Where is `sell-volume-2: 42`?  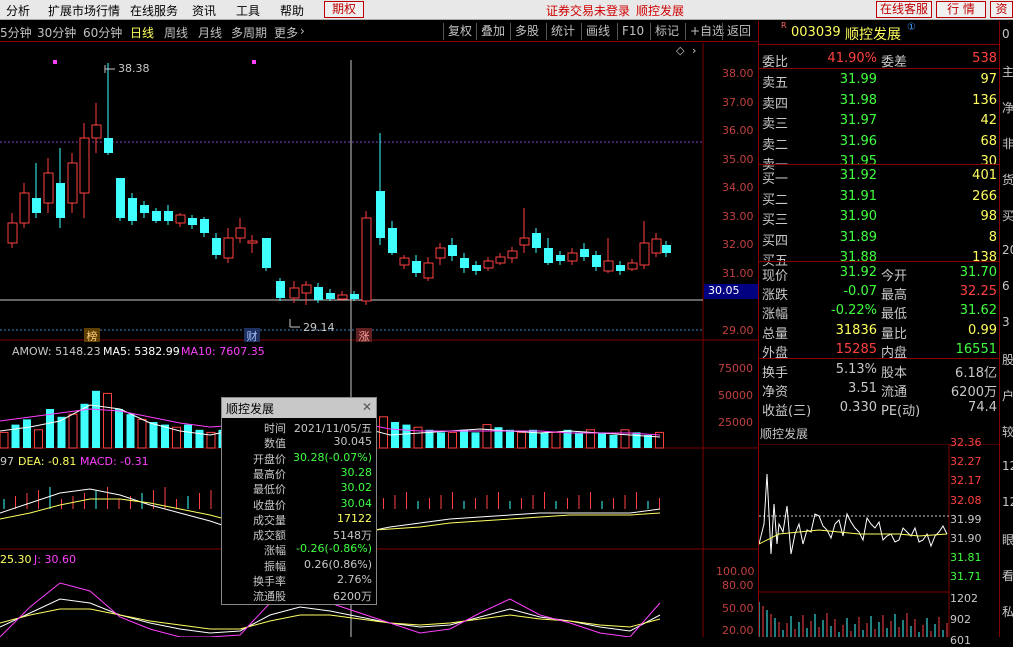
sell-volume-2: 42 is located at coordinates (988, 121).